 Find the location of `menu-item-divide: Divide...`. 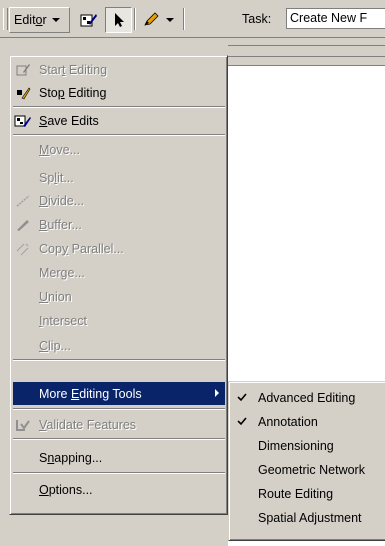

menu-item-divide: Divide... is located at coordinates (119, 200).